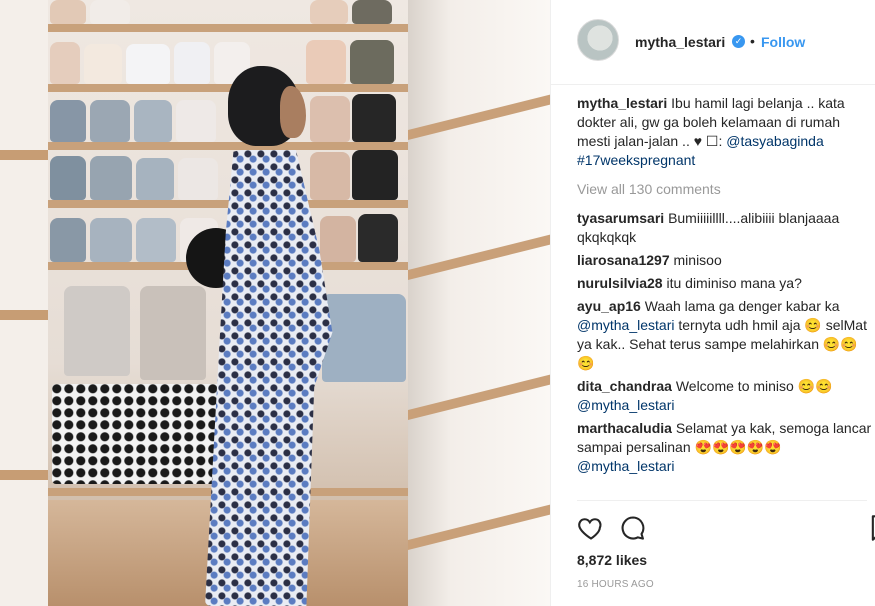 The image size is (875, 606). I want to click on post-header: mytha_lestari ✓ • Follow, so click(713, 42).